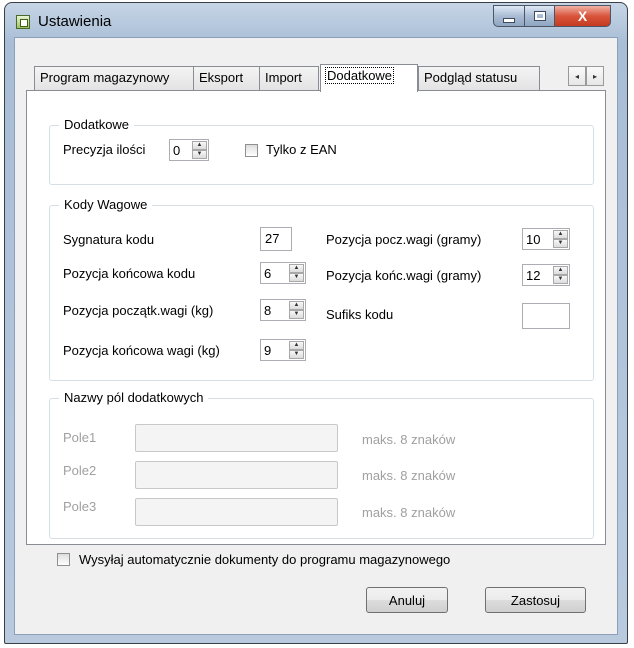  Describe the element at coordinates (283, 350) in the screenshot. I see `poz-konc-wagi-kg-stepper: 9 ▲ ▼` at that location.